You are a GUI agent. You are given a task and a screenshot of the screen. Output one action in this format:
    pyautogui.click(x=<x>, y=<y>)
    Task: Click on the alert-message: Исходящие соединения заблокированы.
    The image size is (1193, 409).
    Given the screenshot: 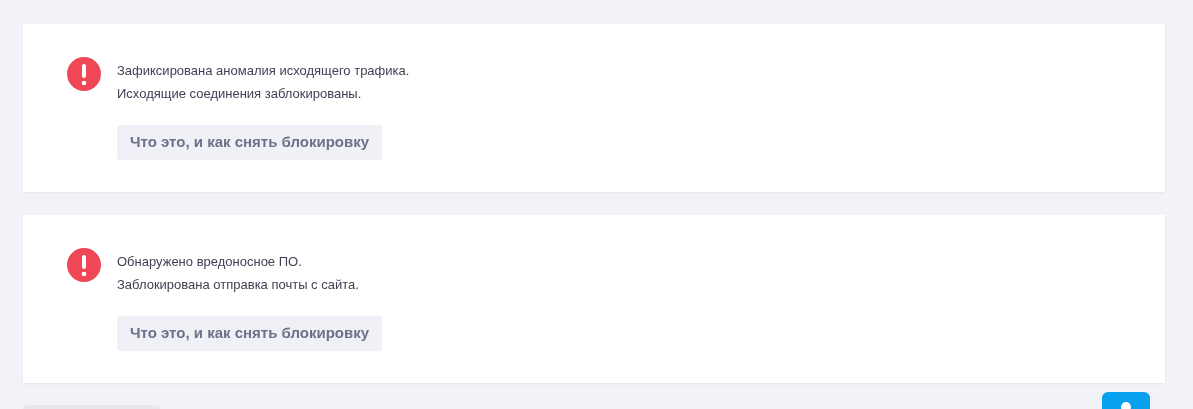 What is the action you would take?
    pyautogui.click(x=240, y=94)
    